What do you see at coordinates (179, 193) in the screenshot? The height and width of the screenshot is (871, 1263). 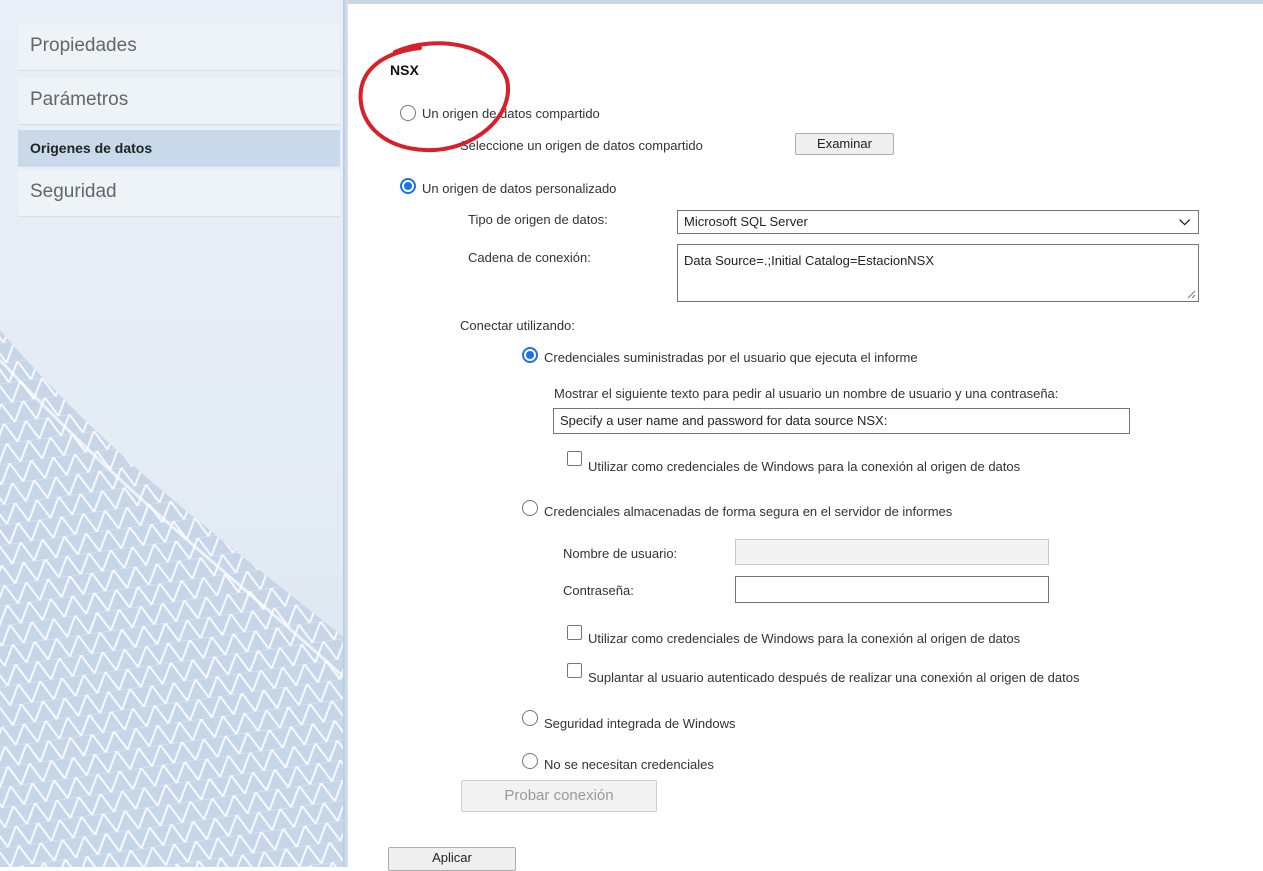 I see `nav-item-seguridad: Seguridad` at bounding box center [179, 193].